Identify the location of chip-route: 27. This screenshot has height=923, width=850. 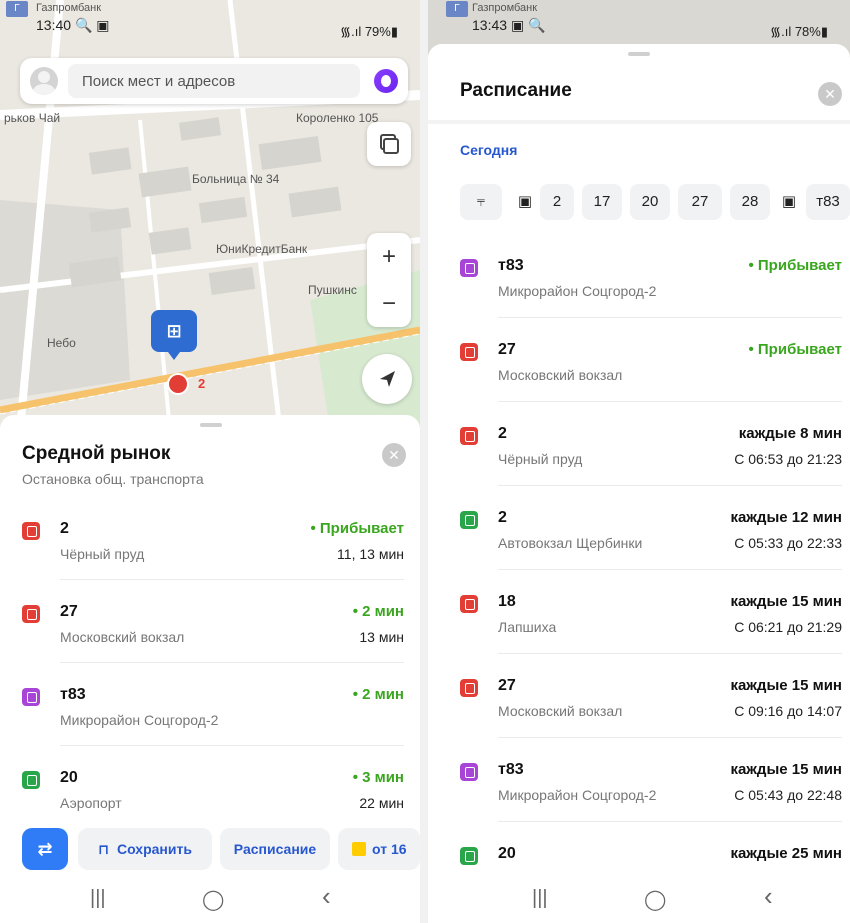
(700, 202).